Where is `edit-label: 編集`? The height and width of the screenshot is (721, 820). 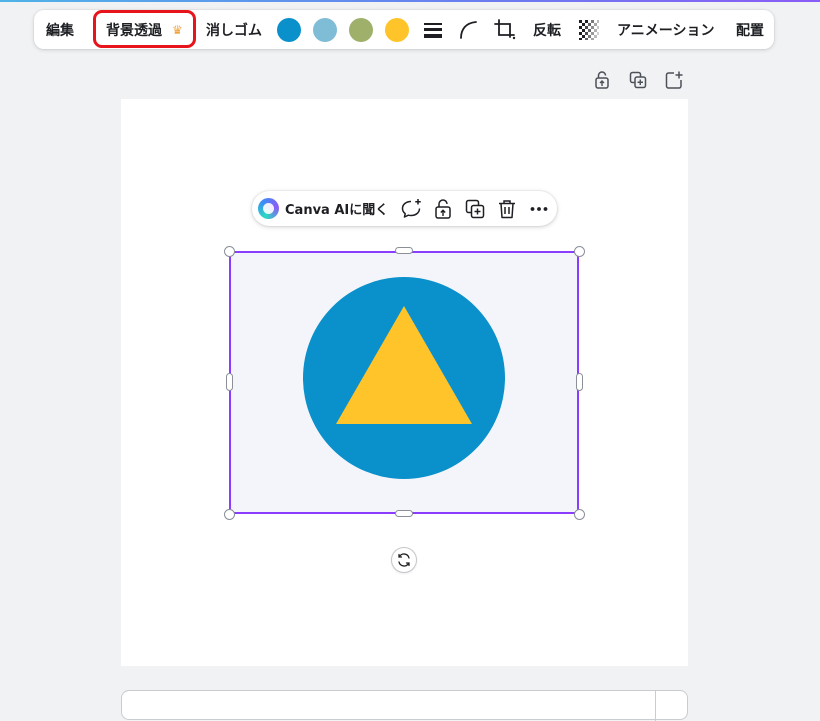
edit-label: 編集 is located at coordinates (60, 30).